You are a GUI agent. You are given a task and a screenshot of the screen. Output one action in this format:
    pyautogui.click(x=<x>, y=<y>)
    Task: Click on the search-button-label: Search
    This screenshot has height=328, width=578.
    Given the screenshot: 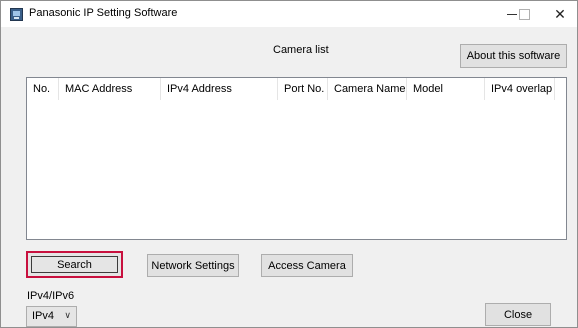 What is the action you would take?
    pyautogui.click(x=74, y=264)
    